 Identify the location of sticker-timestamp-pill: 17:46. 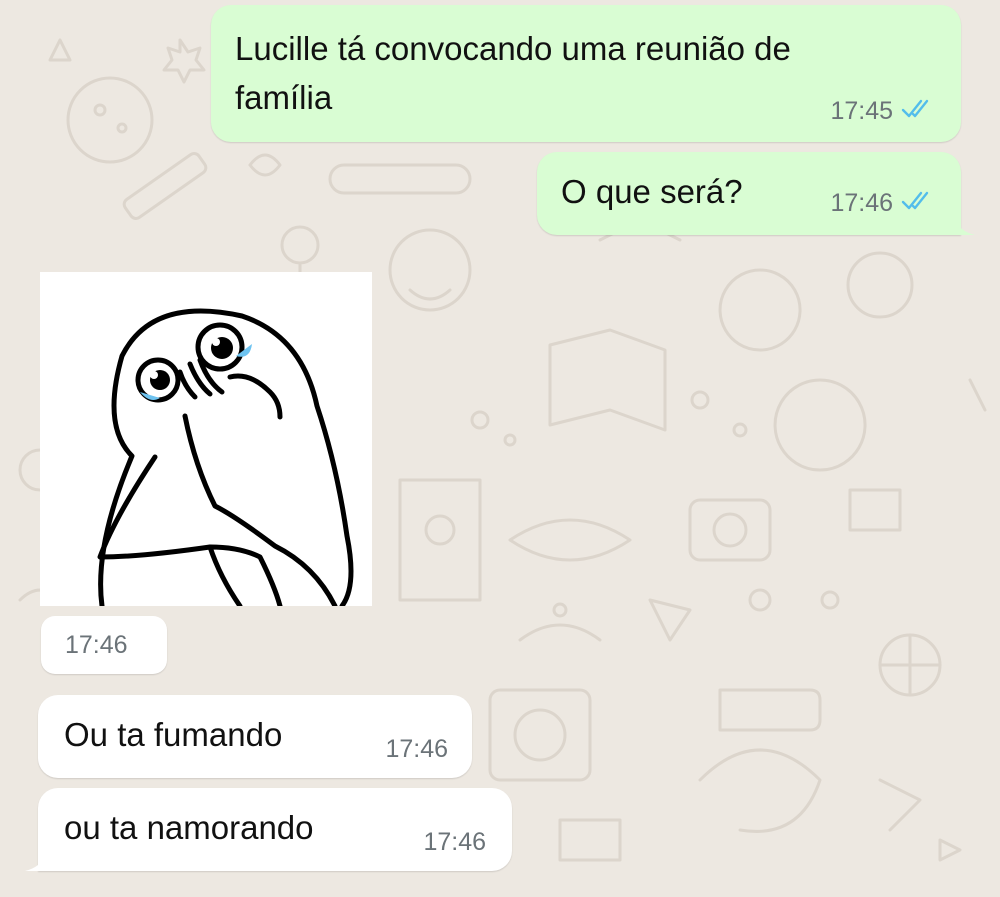
(104, 645).